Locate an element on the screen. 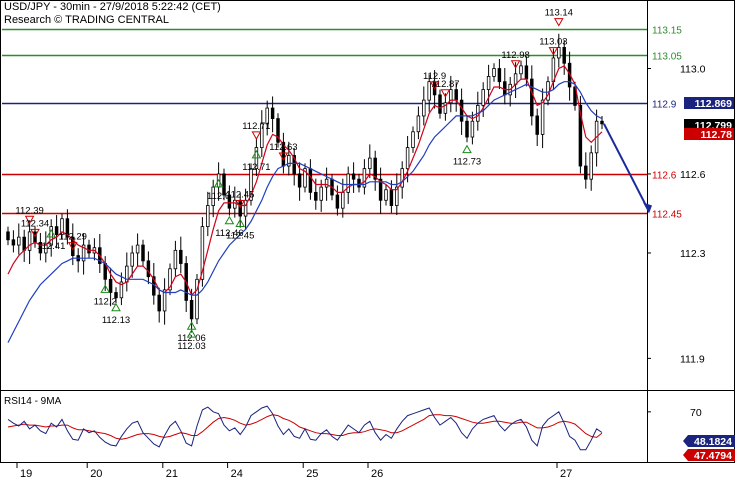 Image resolution: width=735 pixels, height=485 pixels. price-tag-label: 112.78 is located at coordinates (716, 135).